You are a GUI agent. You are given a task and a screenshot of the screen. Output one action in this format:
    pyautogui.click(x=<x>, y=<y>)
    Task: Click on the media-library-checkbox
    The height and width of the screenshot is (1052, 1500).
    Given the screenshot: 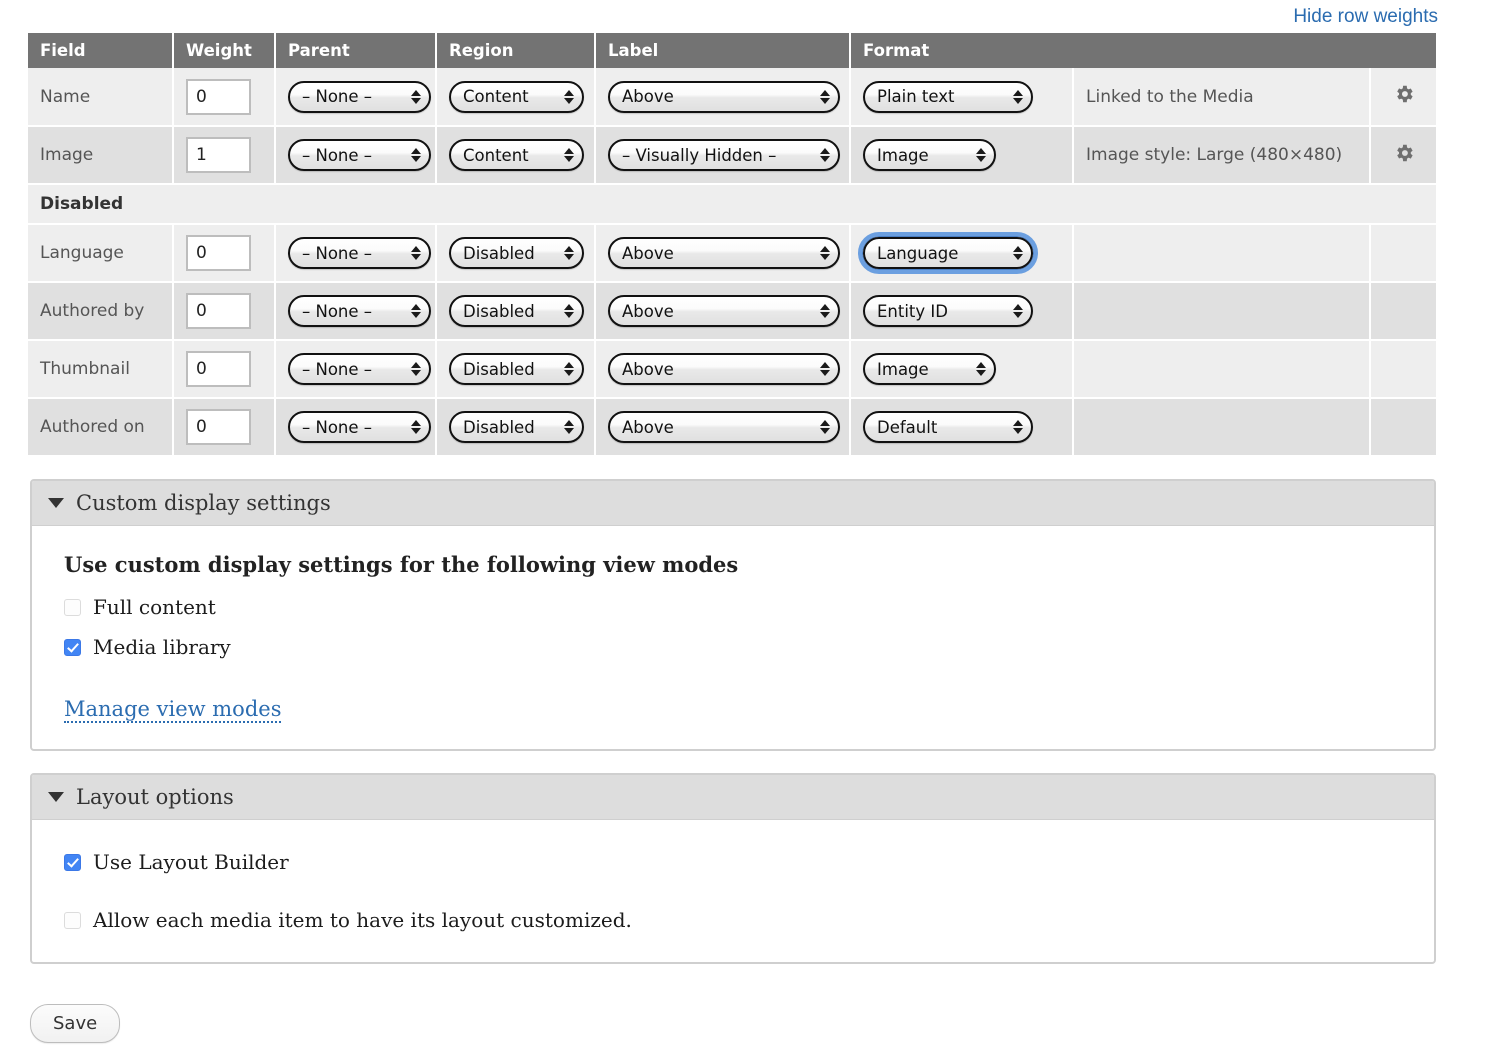 What is the action you would take?
    pyautogui.click(x=72, y=647)
    